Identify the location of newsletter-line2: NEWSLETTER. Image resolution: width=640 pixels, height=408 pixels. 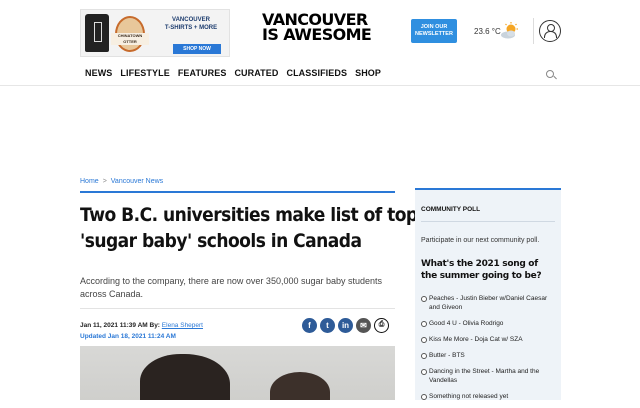
(434, 34).